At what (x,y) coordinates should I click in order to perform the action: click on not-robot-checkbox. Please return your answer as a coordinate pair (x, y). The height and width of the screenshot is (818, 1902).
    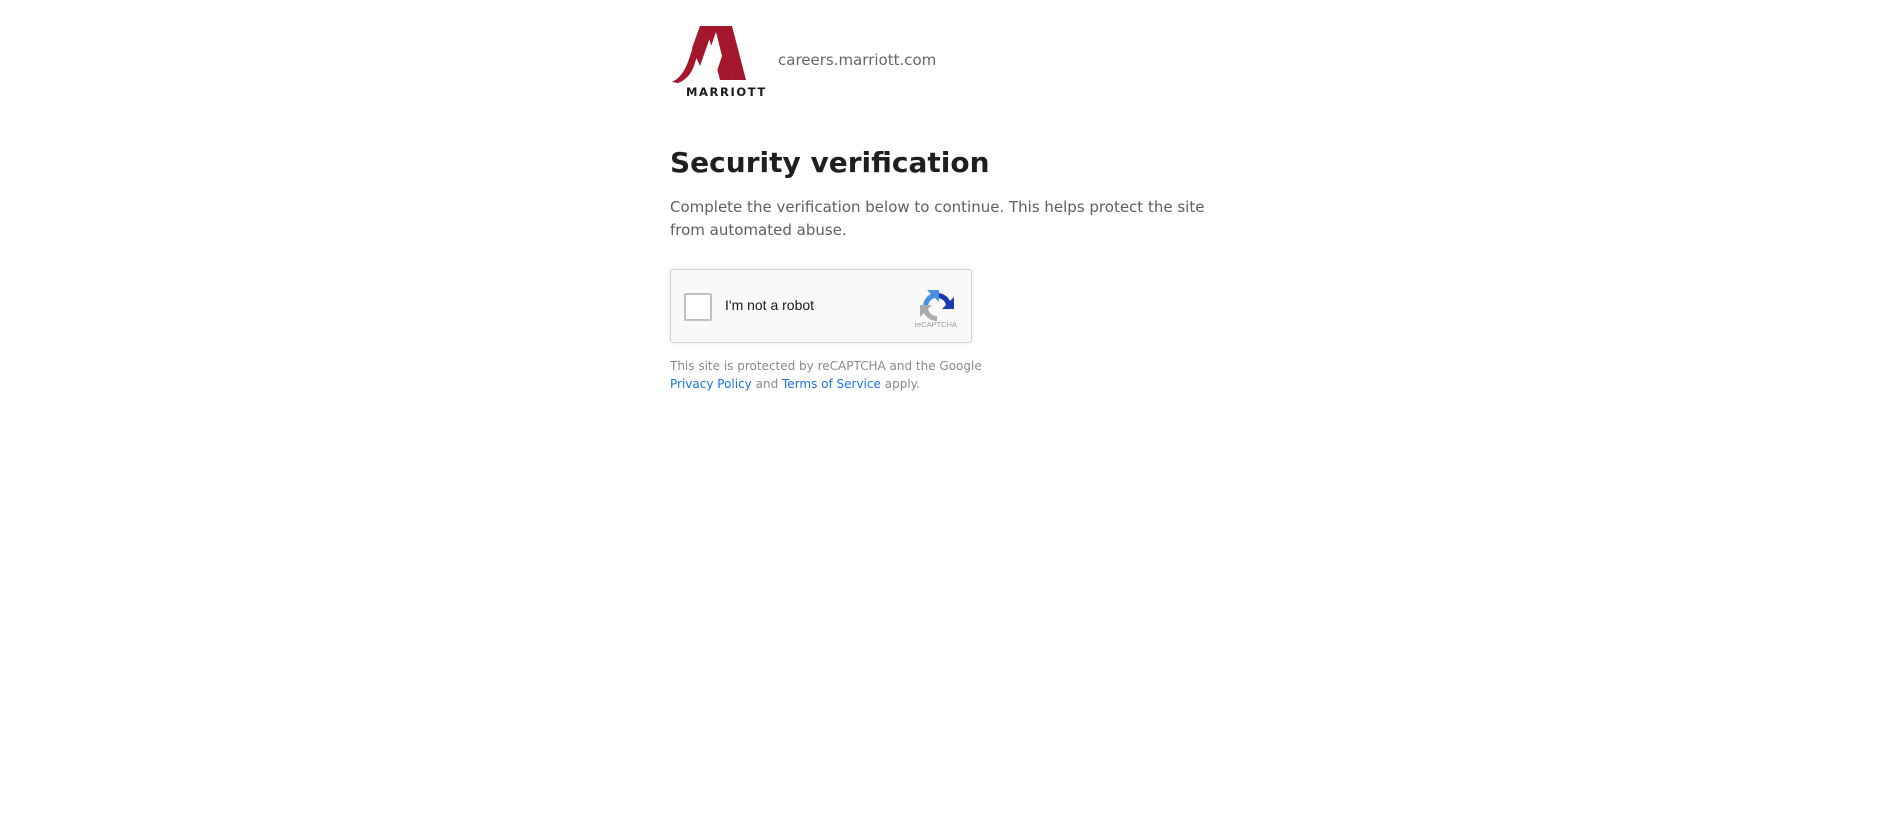
    Looking at the image, I should click on (698, 307).